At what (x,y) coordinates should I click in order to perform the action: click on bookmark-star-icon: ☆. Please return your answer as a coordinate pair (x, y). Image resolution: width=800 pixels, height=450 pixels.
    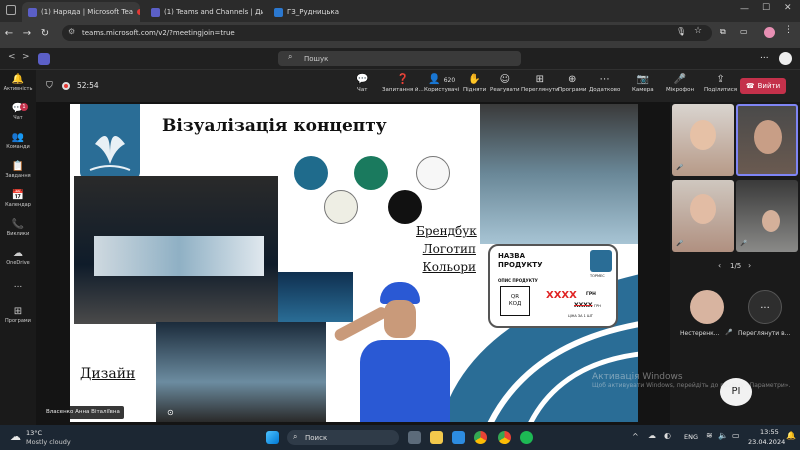
    Looking at the image, I should click on (698, 31).